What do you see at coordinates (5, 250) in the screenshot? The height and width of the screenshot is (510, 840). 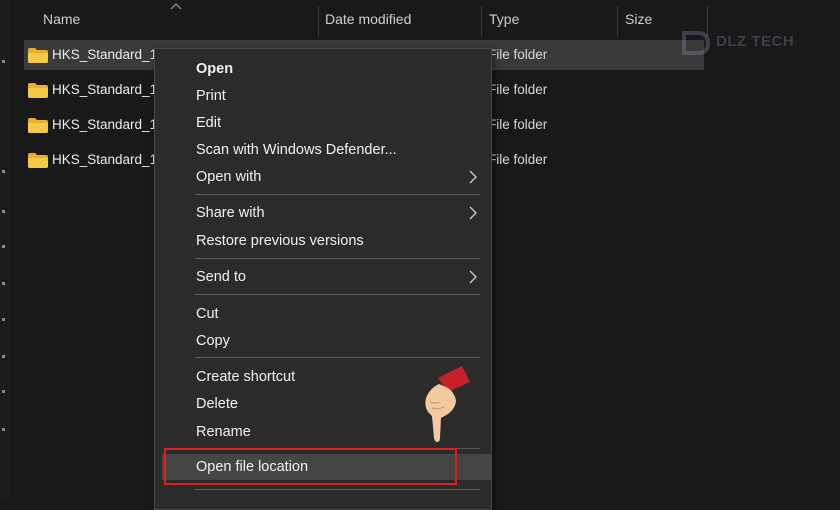 I see `navigation-pane-edge` at bounding box center [5, 250].